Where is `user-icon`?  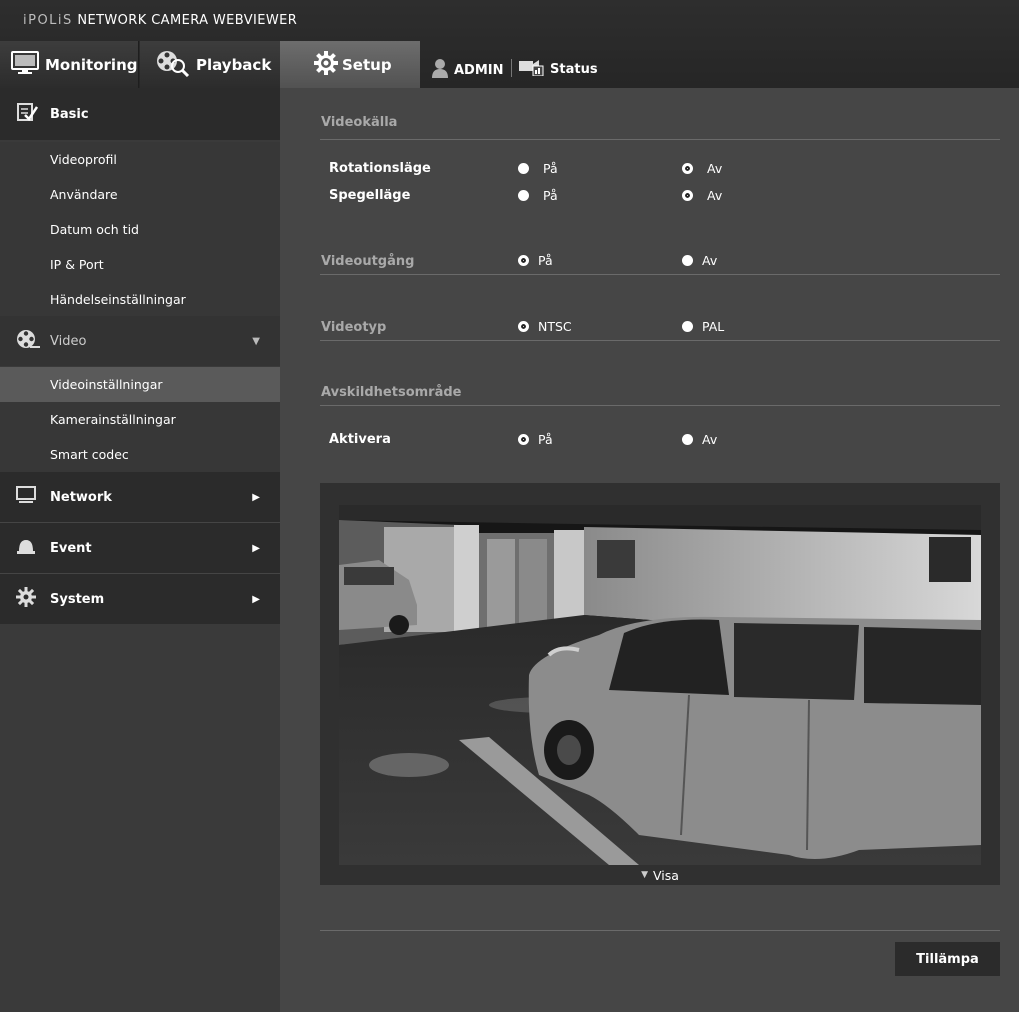
user-icon is located at coordinates (440, 70).